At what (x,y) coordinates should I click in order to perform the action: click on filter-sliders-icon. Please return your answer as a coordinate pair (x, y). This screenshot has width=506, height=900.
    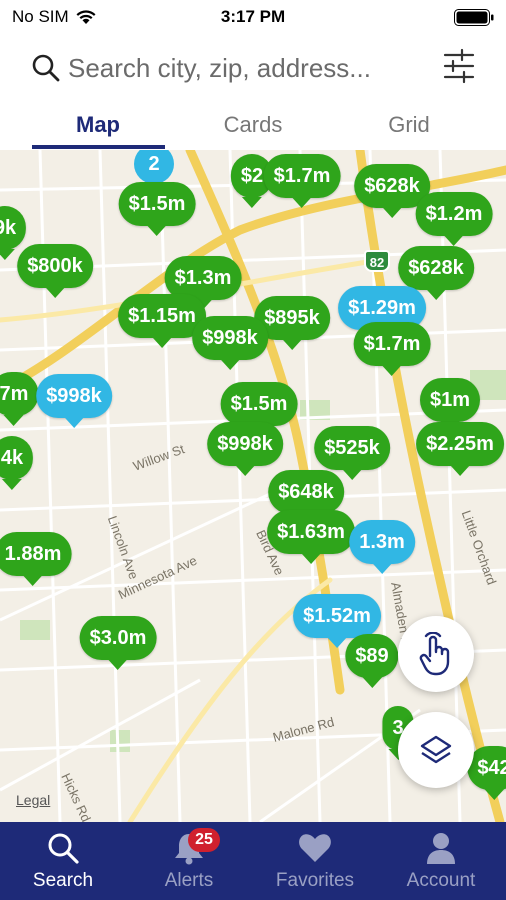
    Looking at the image, I should click on (459, 66).